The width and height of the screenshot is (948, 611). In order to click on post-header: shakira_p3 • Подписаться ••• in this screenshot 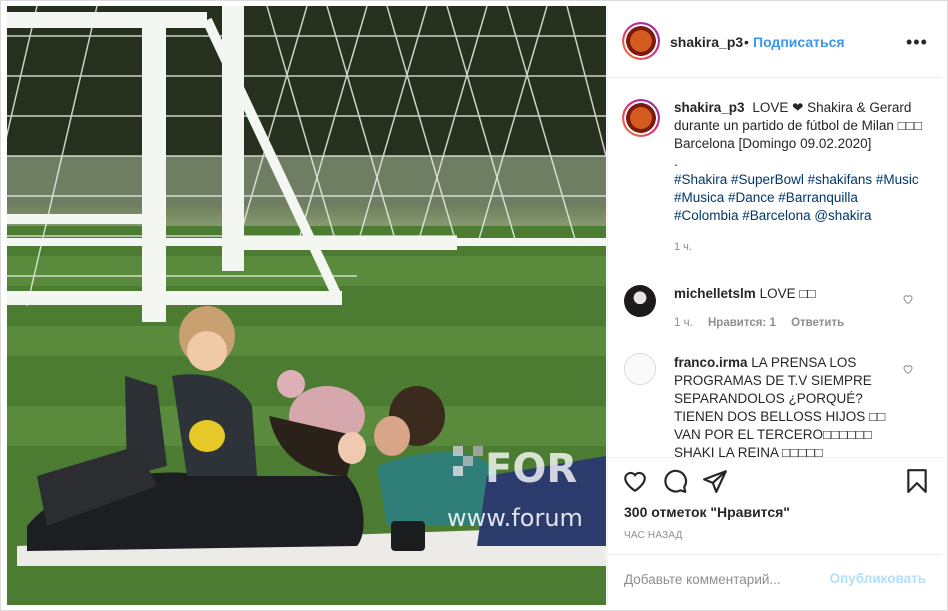, I will do `click(775, 42)`.